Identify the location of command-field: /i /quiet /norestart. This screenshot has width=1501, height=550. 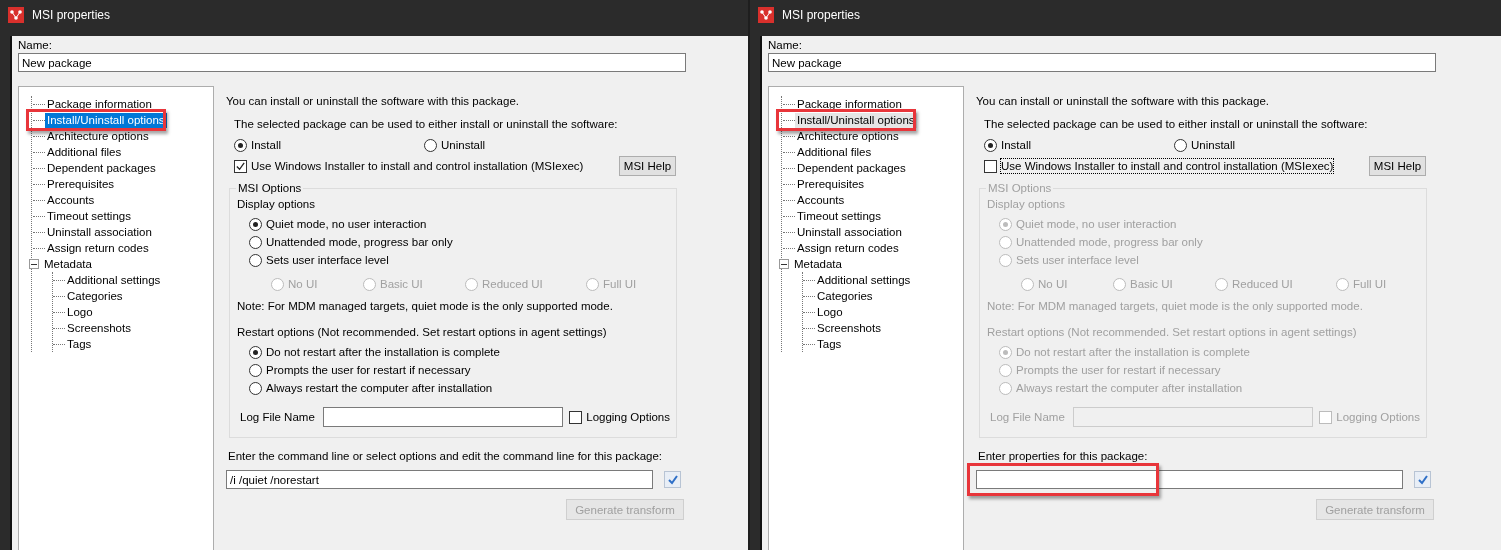
(439, 479).